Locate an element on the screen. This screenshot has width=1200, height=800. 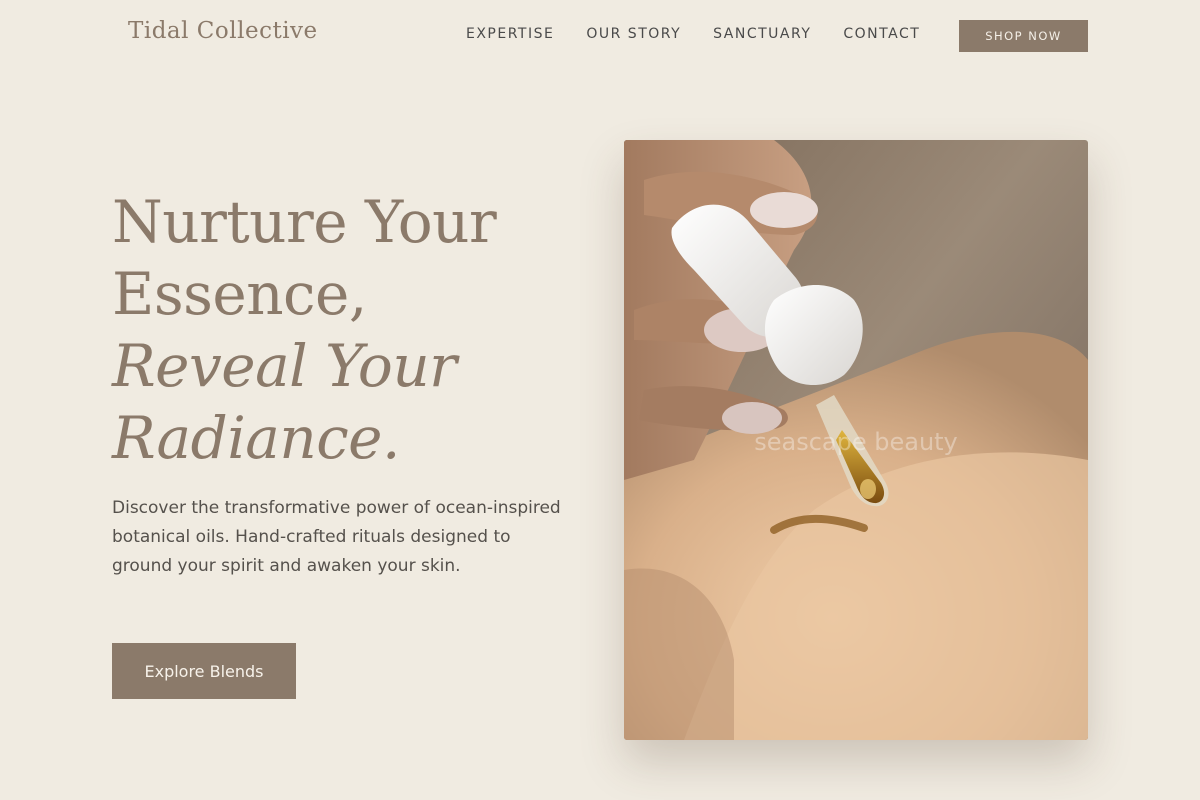
hero-title-line-2: Essence, is located at coordinates (239, 294).